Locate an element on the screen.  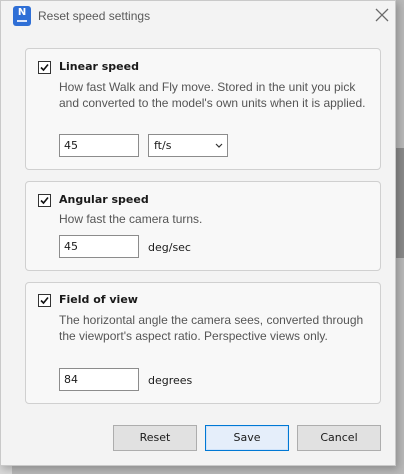
angular-speed-checkbox is located at coordinates (44, 200).